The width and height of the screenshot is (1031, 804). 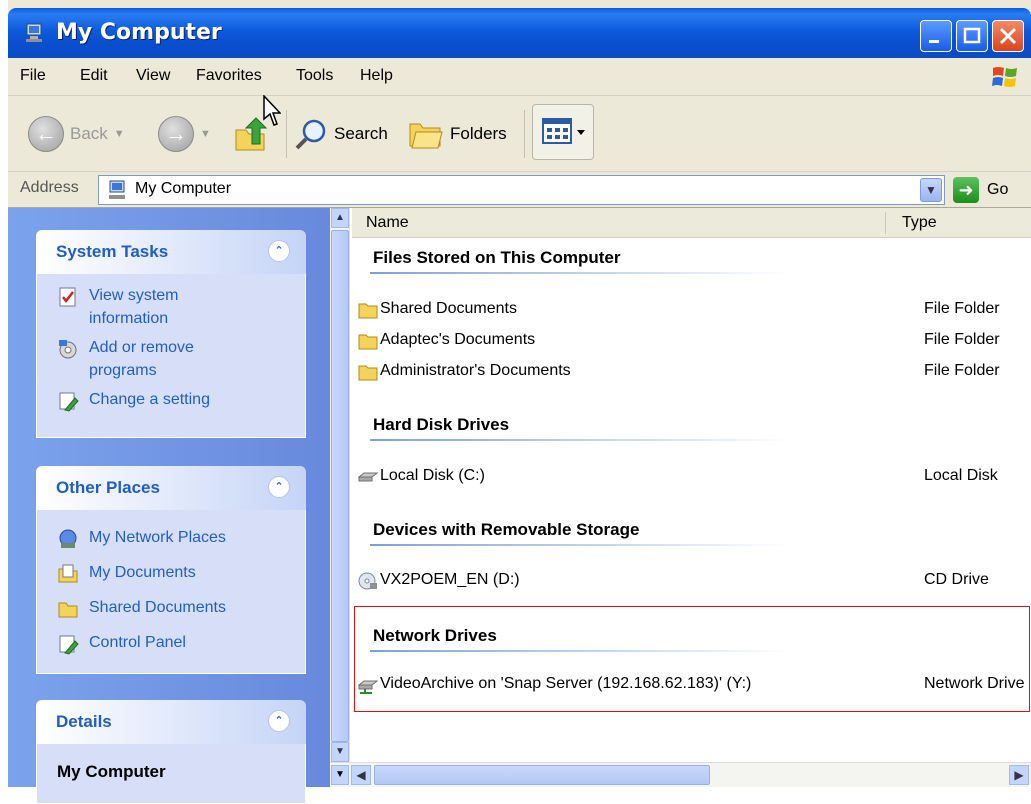 I want to click on folders-button: Folders, so click(x=457, y=134).